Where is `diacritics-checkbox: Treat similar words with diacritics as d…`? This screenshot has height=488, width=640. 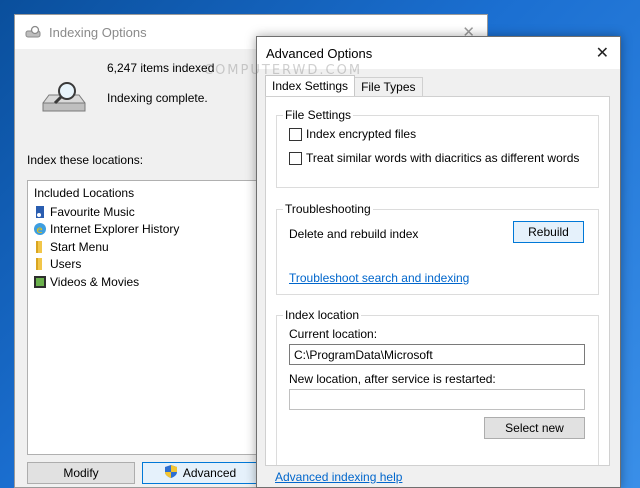 diacritics-checkbox: Treat similar words with diacritics as d… is located at coordinates (434, 158).